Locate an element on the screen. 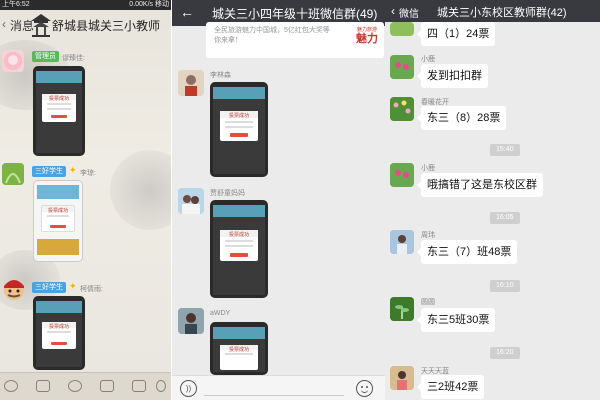 The height and width of the screenshot is (400, 600). image-icon is located at coordinates (43, 386).